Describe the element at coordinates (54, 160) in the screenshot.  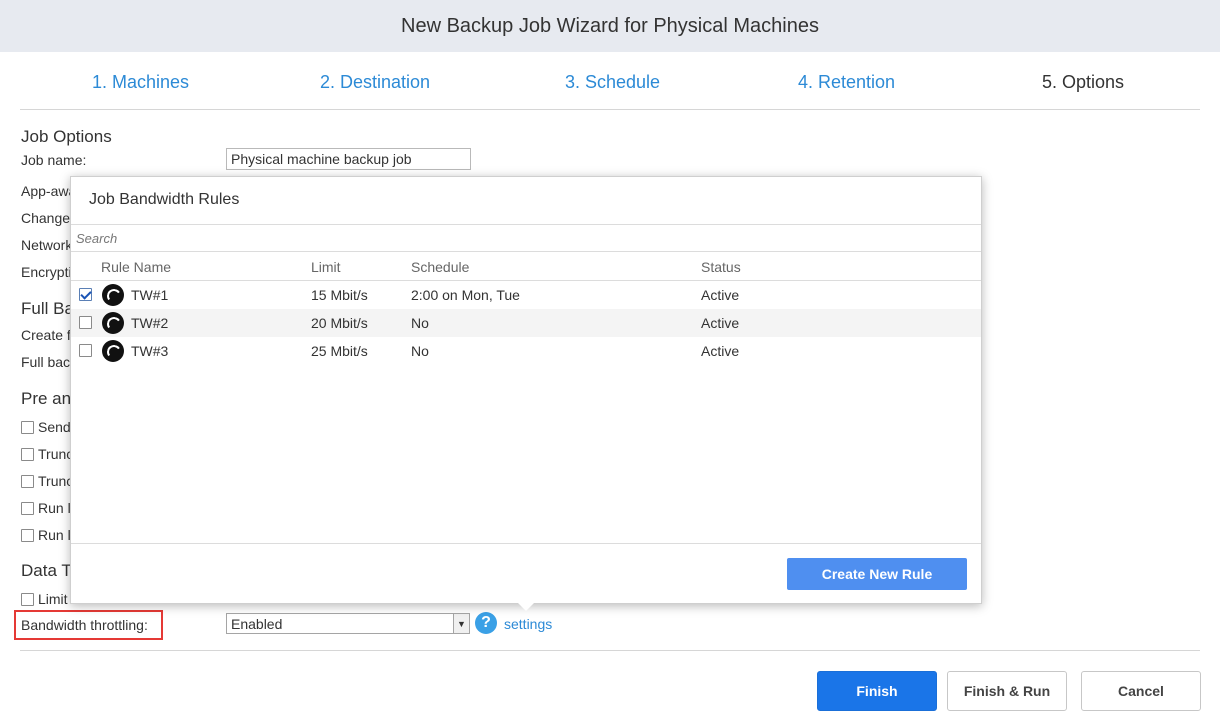
I see `job-name-label: Job name:` at that location.